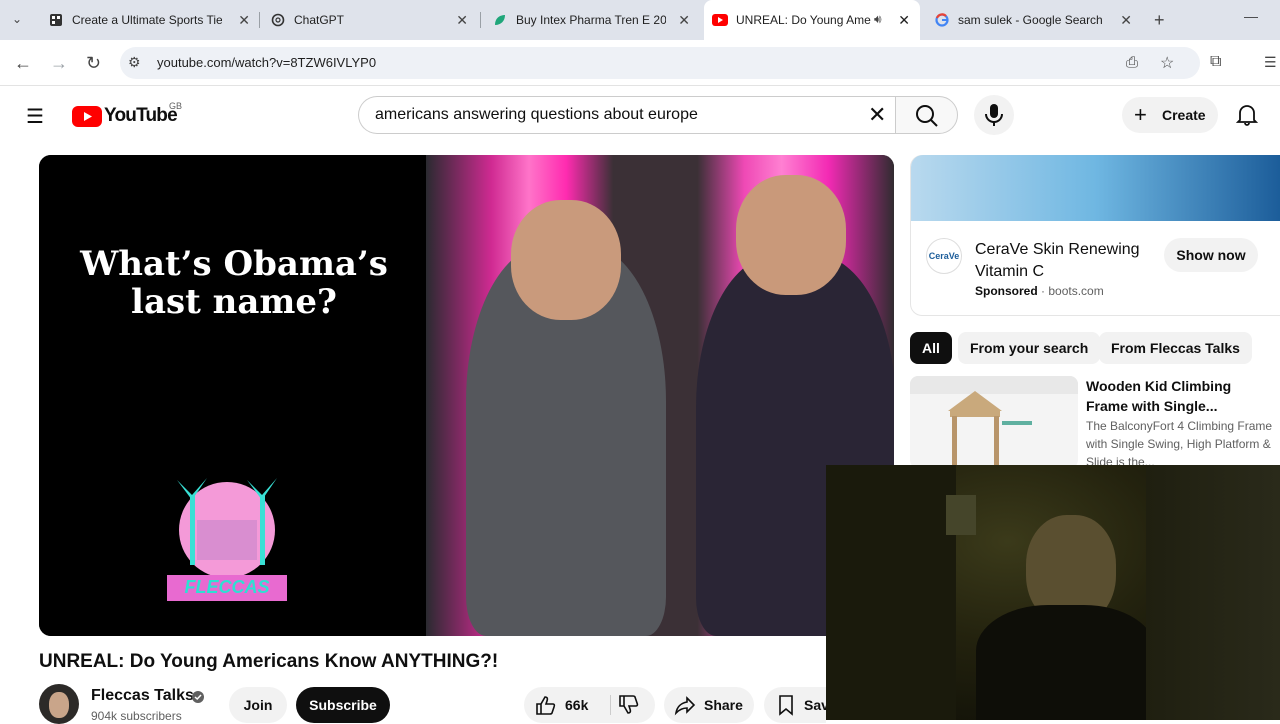 This screenshot has height=724, width=1280. I want to click on leaf-icon, so click(500, 20).